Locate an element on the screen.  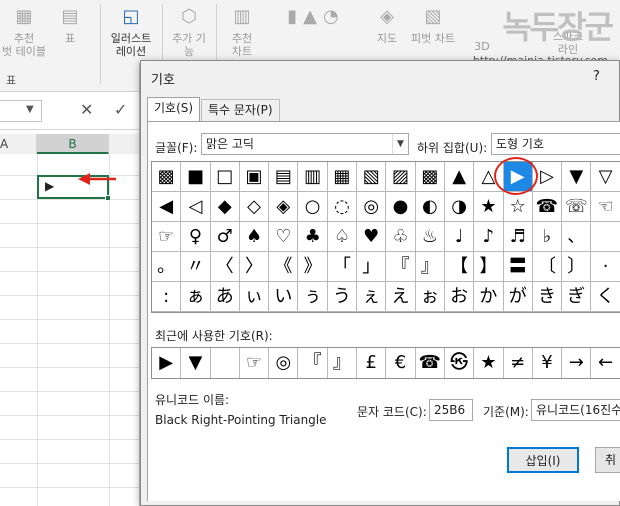
symbol-cell: ◀ is located at coordinates (167, 207).